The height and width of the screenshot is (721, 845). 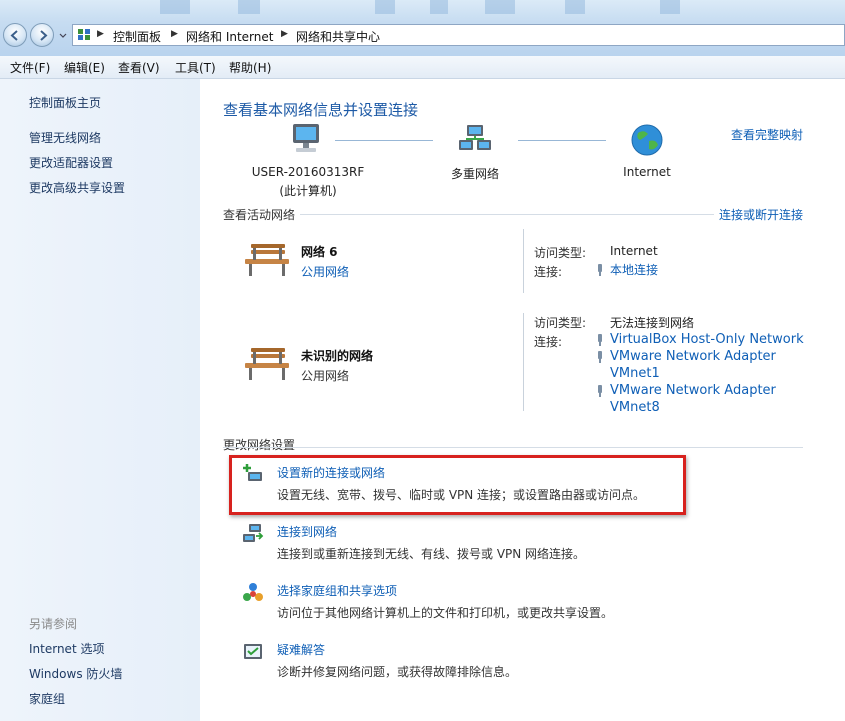 I want to click on address-bar: ▶ 控制面板 ▶ 网络和 Internet ▶ 网络和共享中心, so click(x=458, y=35).